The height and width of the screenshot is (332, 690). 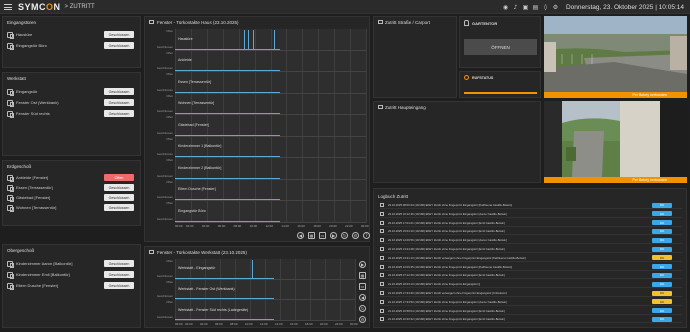 What do you see at coordinates (515, 7) in the screenshot?
I see `bell-icon: ♪` at bounding box center [515, 7].